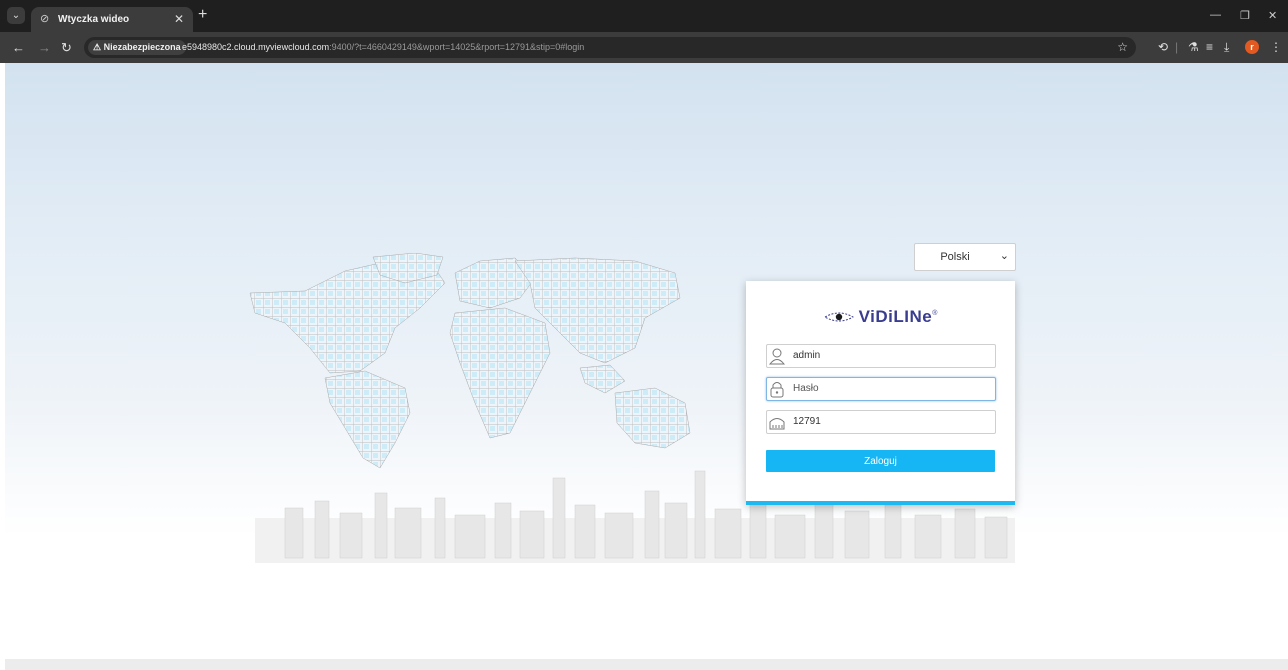  I want to click on tab-search-icon: ⌄, so click(16, 15).